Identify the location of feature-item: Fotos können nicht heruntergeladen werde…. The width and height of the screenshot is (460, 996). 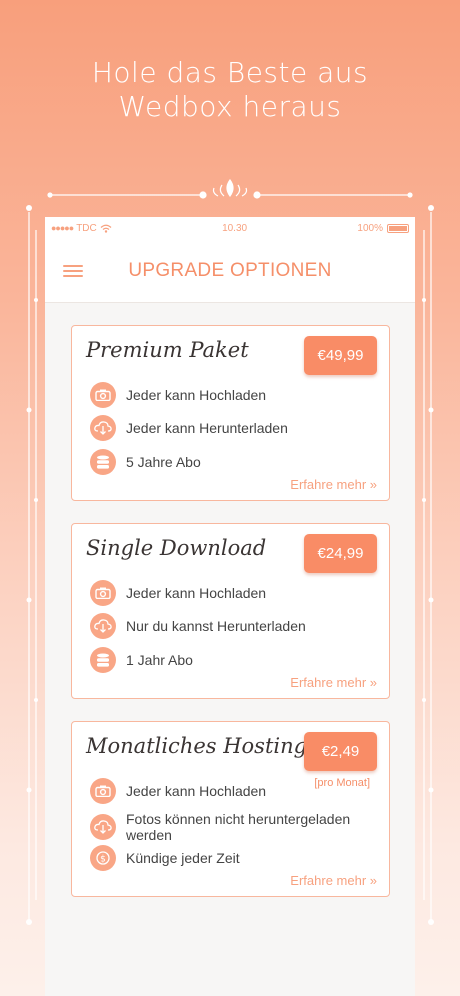
(223, 827).